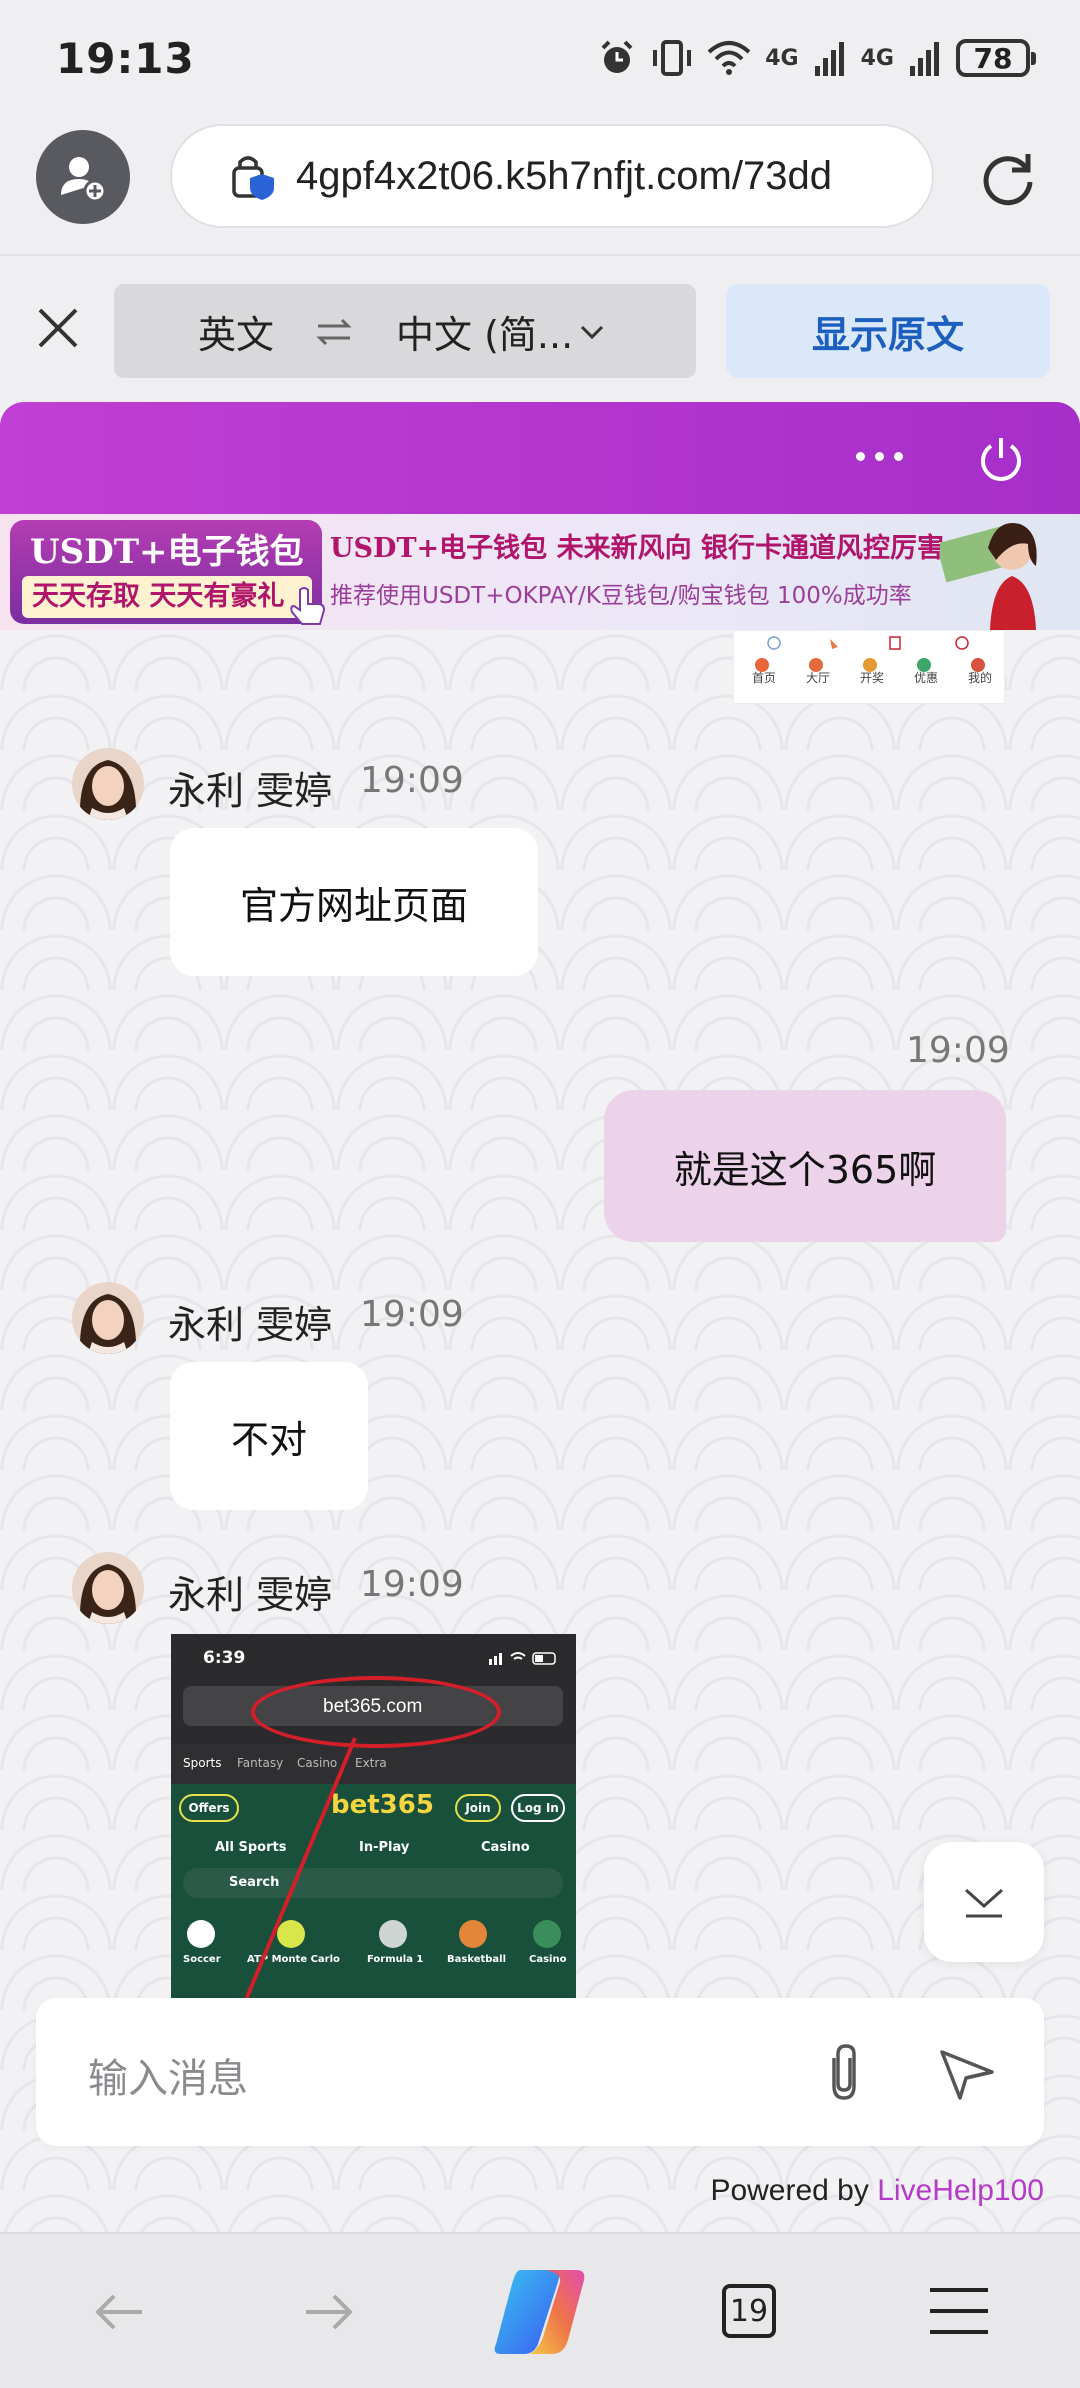  Describe the element at coordinates (879, 456) in the screenshot. I see `more-options-icon` at that location.